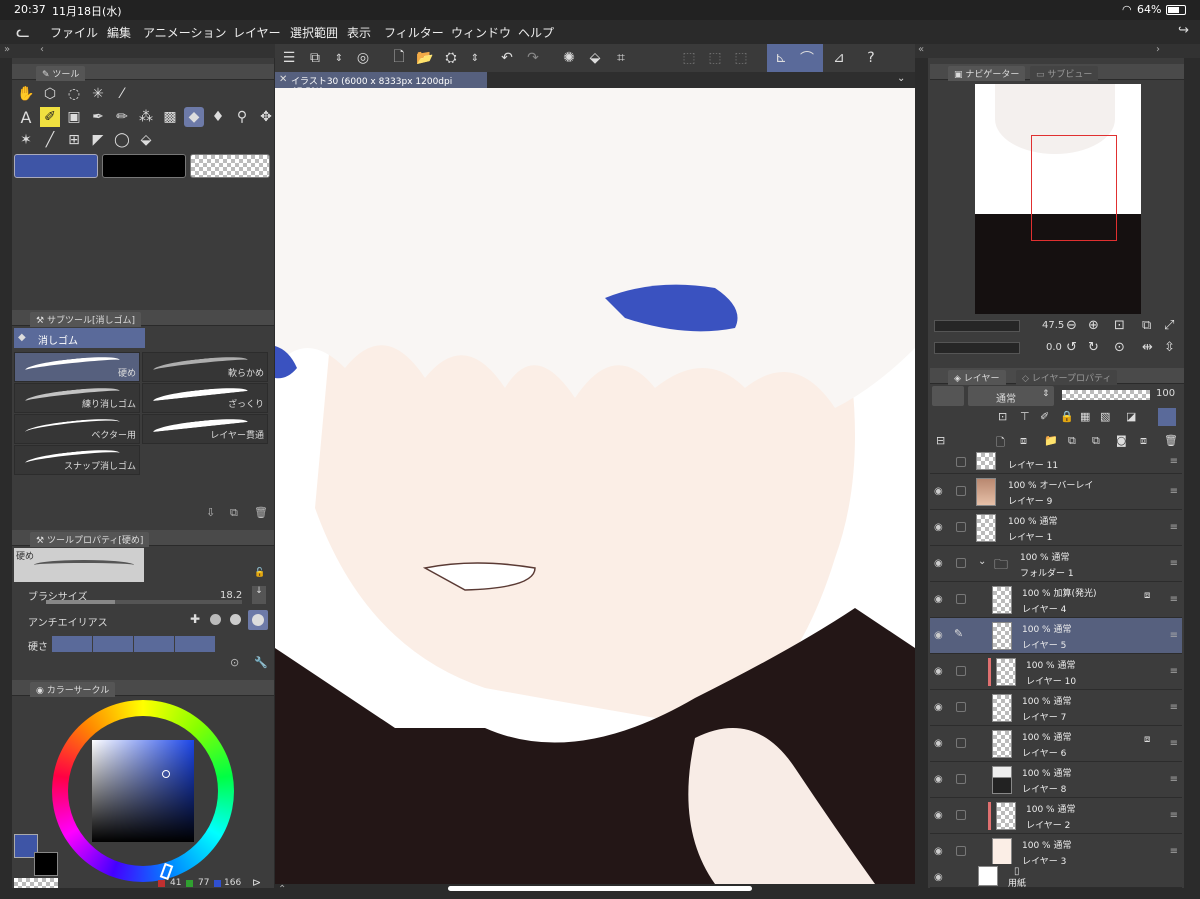 This screenshot has width=1200, height=899. I want to click on new-vector-layer-icon: ⧈, so click(1023, 441).